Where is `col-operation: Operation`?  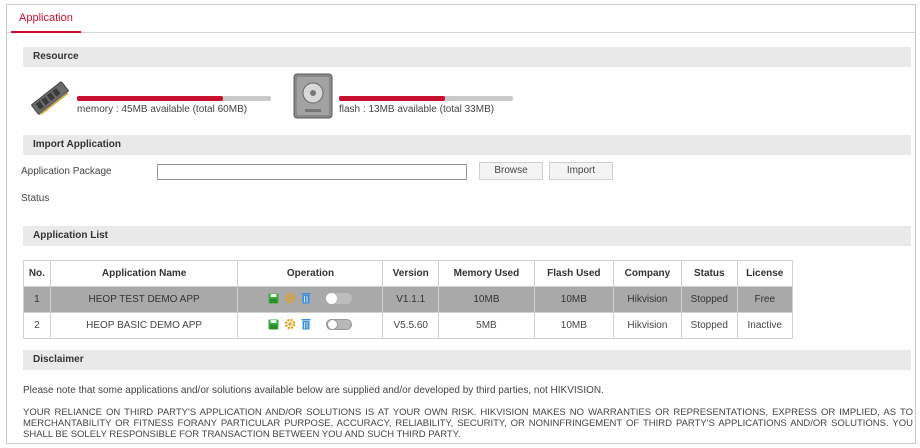
col-operation: Operation is located at coordinates (310, 273).